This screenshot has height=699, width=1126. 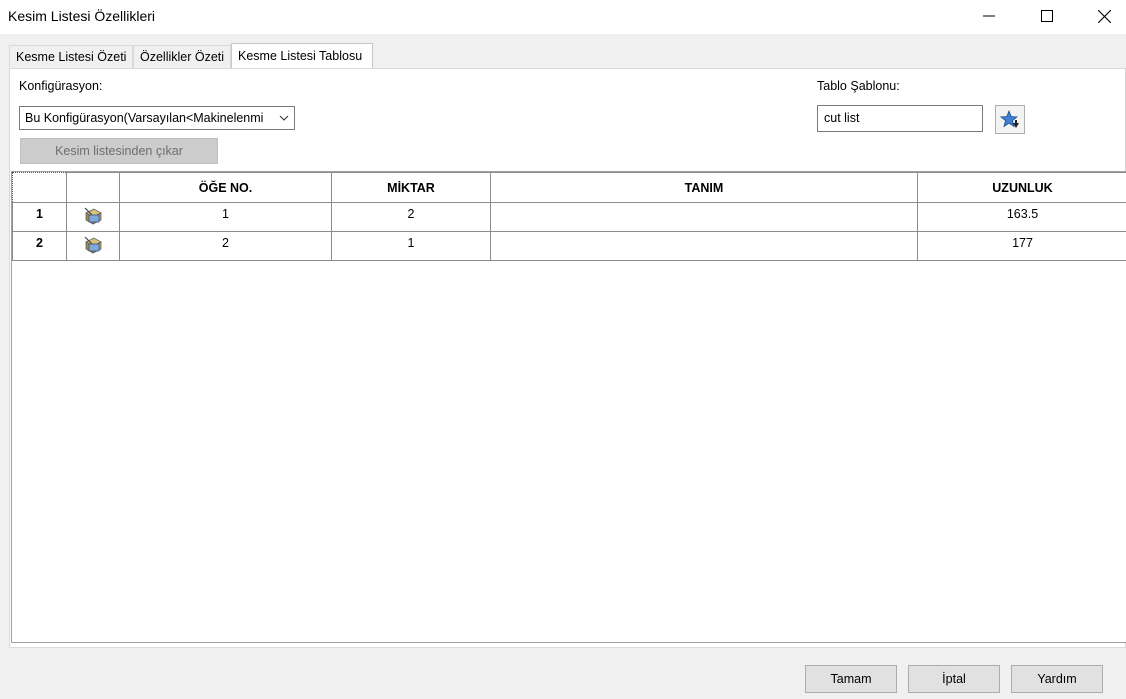 What do you see at coordinates (144, 118) in the screenshot?
I see `configuration-value: Bu Konfigürasyon(Varsayılan<Makinelenmi` at bounding box center [144, 118].